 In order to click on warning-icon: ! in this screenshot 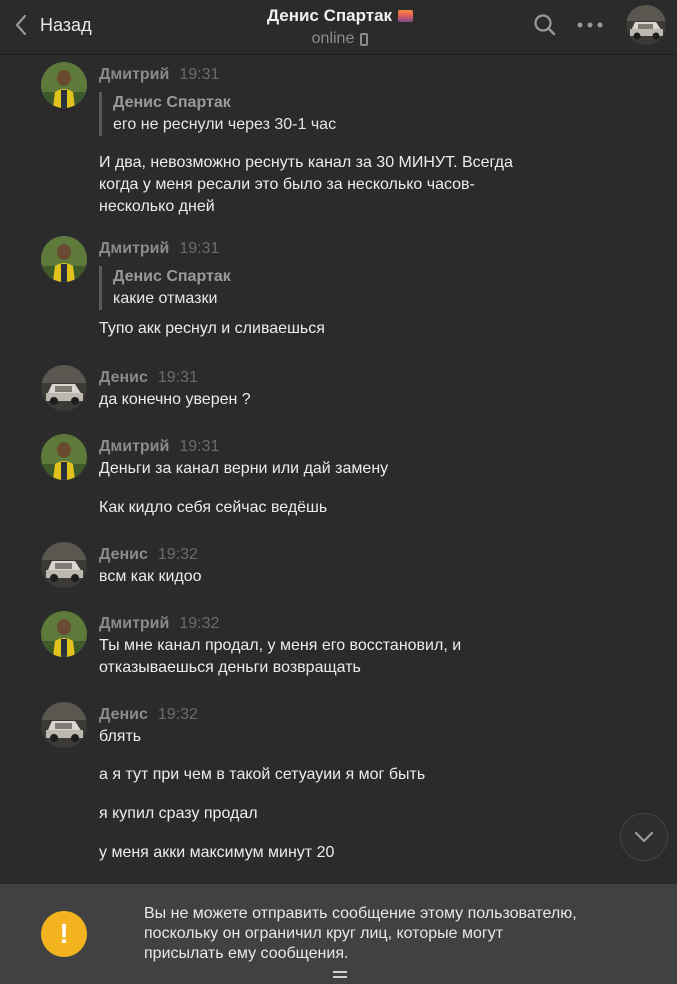, I will do `click(64, 934)`.